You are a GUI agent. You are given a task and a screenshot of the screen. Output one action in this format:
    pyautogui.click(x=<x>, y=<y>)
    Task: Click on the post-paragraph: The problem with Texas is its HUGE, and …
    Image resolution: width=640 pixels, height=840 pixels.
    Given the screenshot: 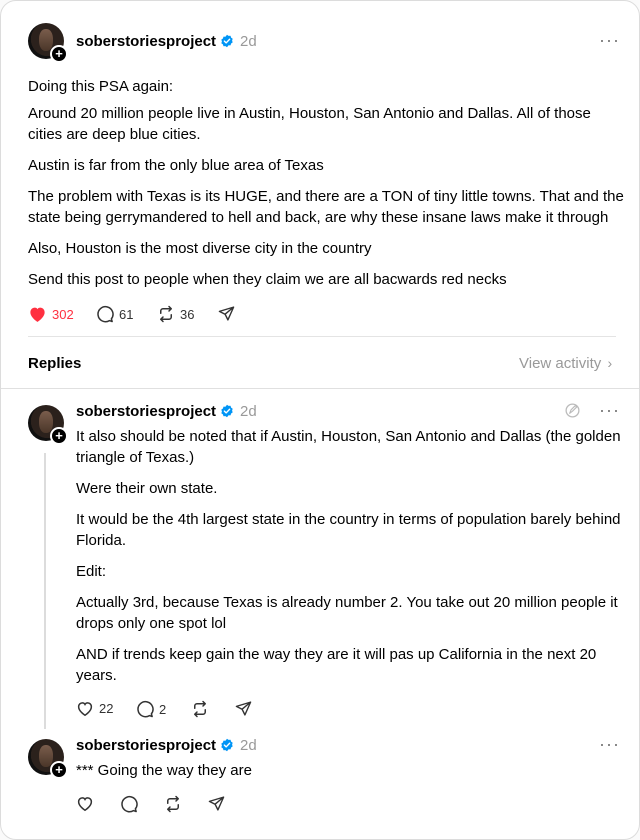 What is the action you would take?
    pyautogui.click(x=326, y=207)
    